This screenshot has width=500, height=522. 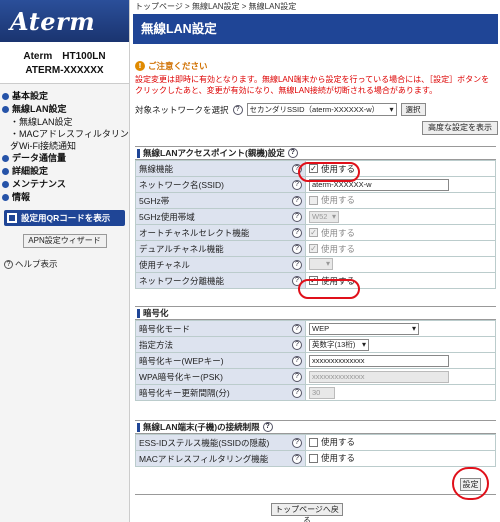 I want to click on table-row: 指定方法? 英数字(13桁), so click(x=315, y=344).